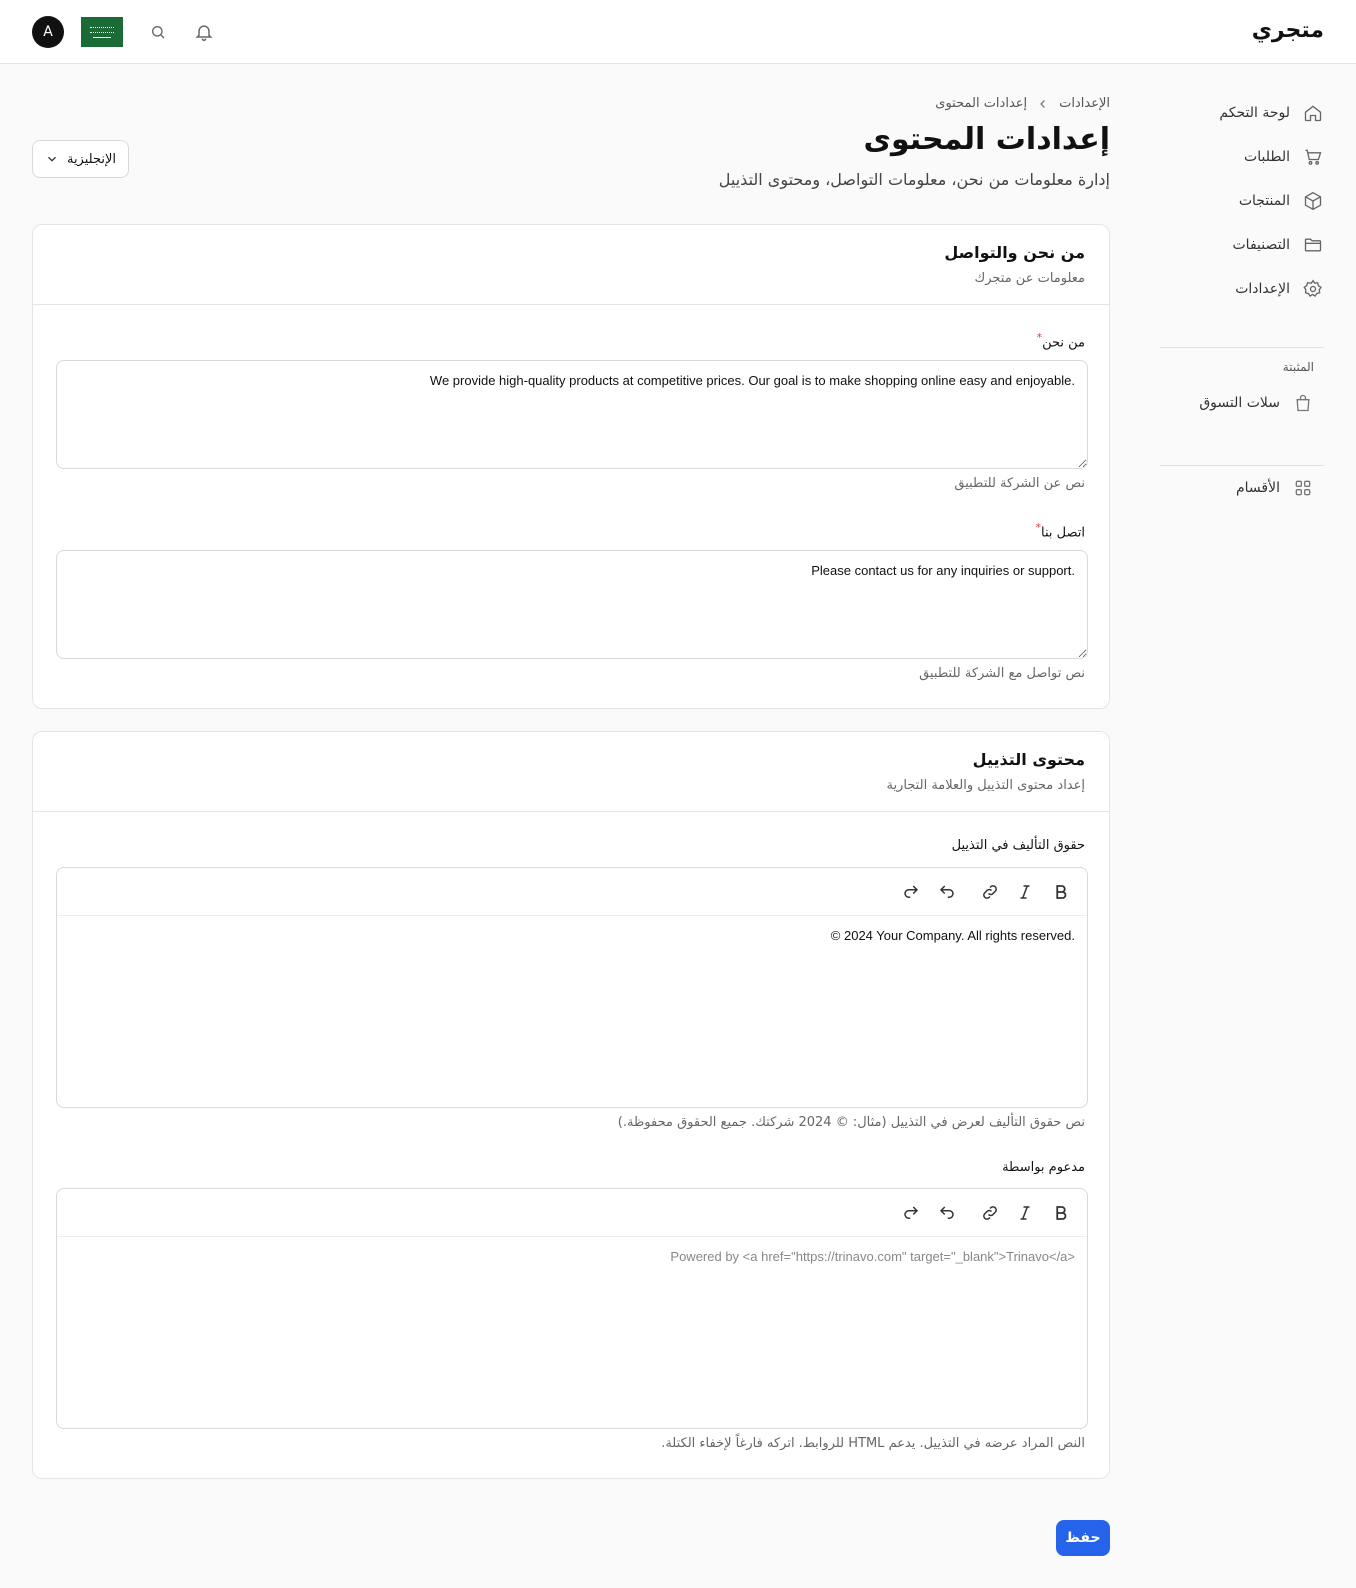  What do you see at coordinates (1303, 488) in the screenshot?
I see `grid-icon` at bounding box center [1303, 488].